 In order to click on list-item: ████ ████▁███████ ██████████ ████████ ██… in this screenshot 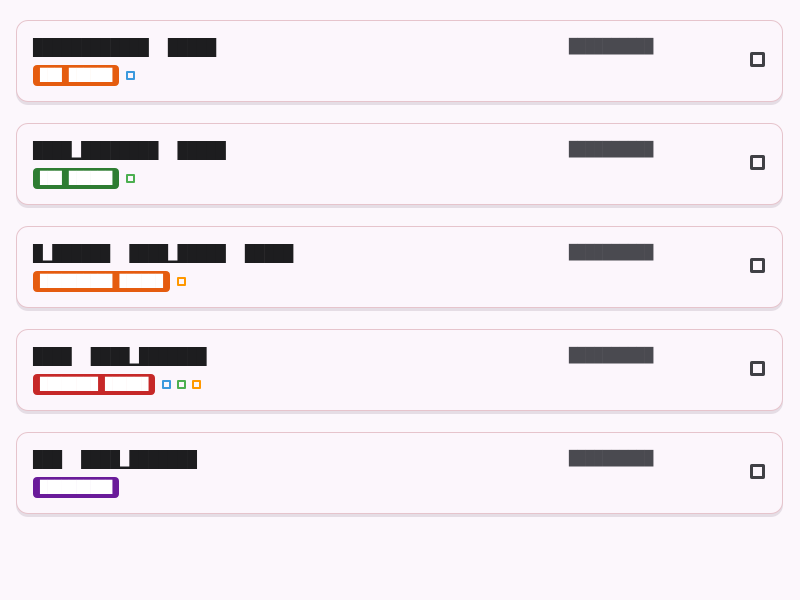, I will do `click(399, 370)`.